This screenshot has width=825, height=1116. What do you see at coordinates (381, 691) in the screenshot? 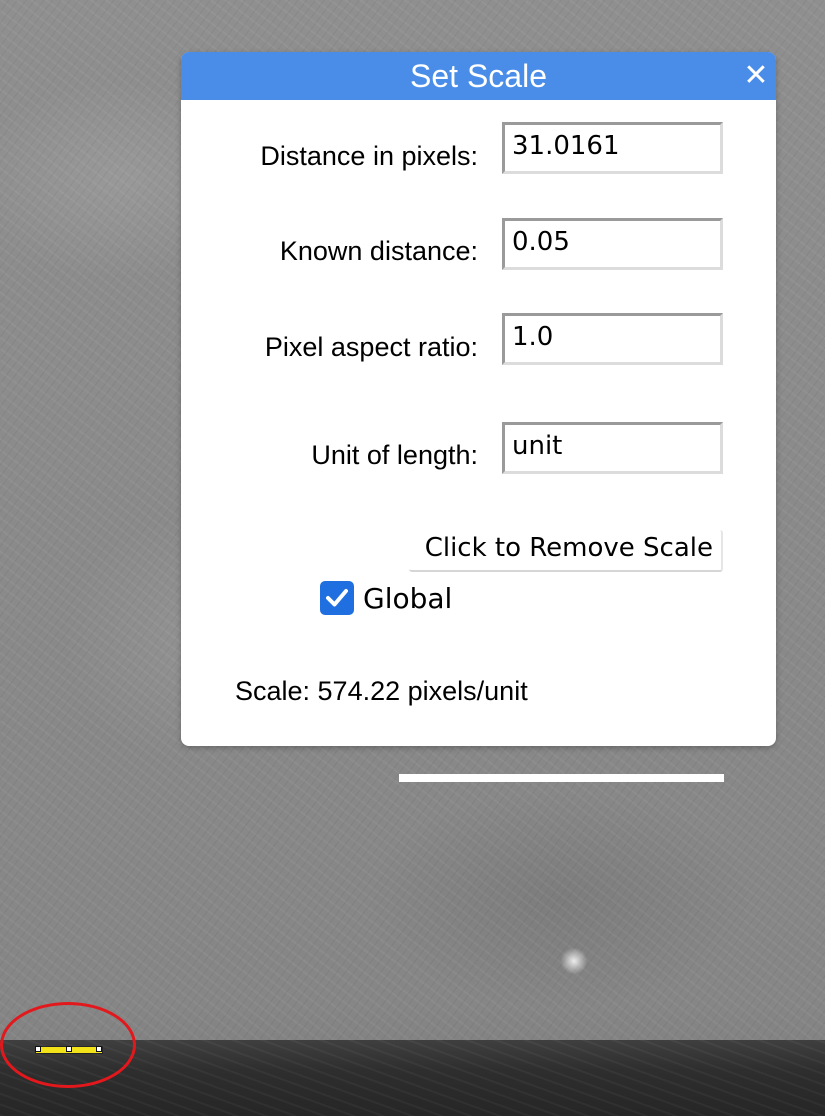
I see `scale-readout: Scale: 574.22 pixels/unit` at bounding box center [381, 691].